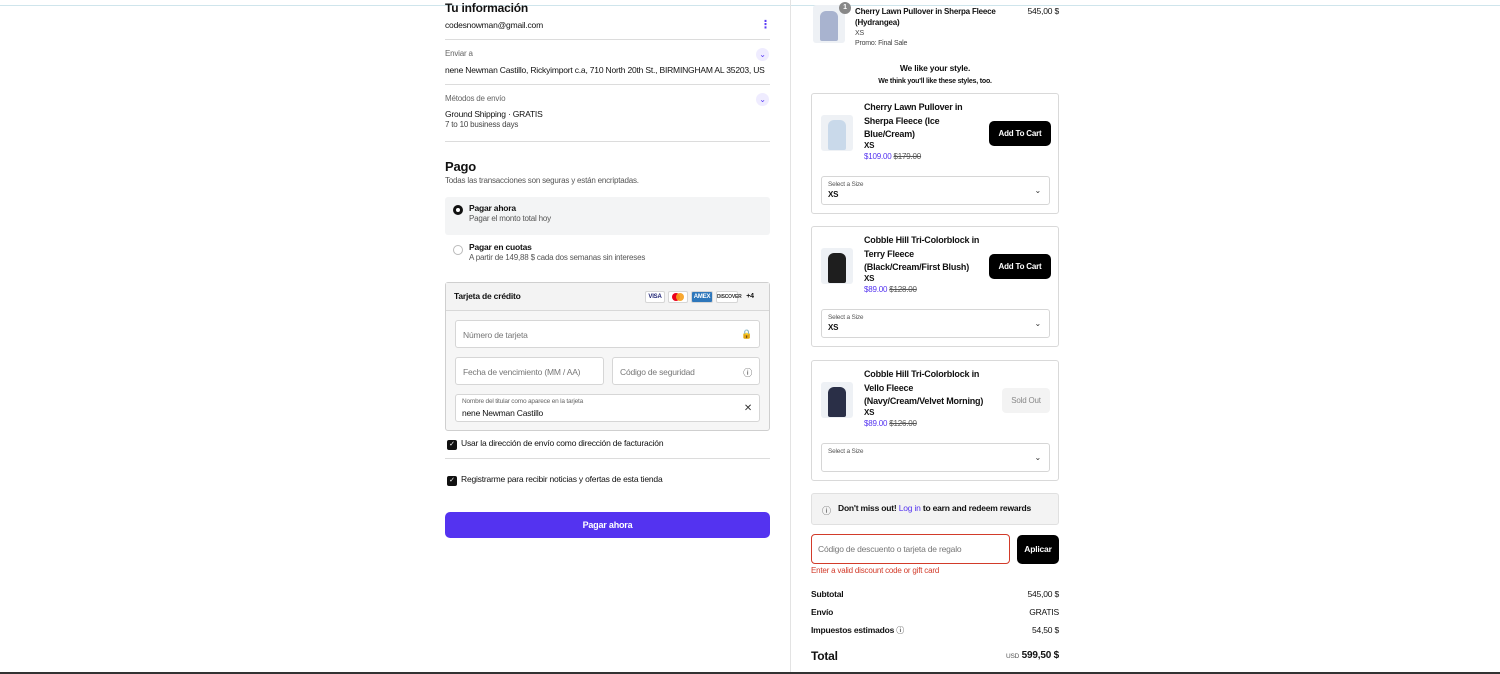 The height and width of the screenshot is (674, 1500). I want to click on expiry-field: Fecha de vencimiento (MM / AA), so click(529, 371).